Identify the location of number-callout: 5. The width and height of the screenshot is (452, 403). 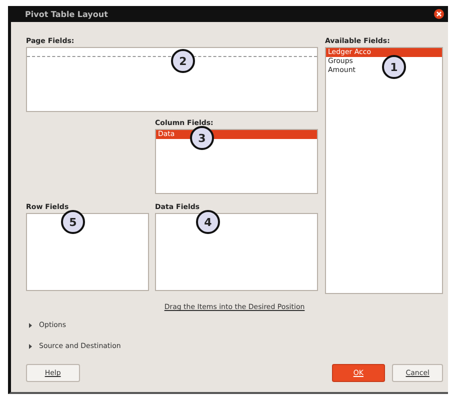
(73, 222).